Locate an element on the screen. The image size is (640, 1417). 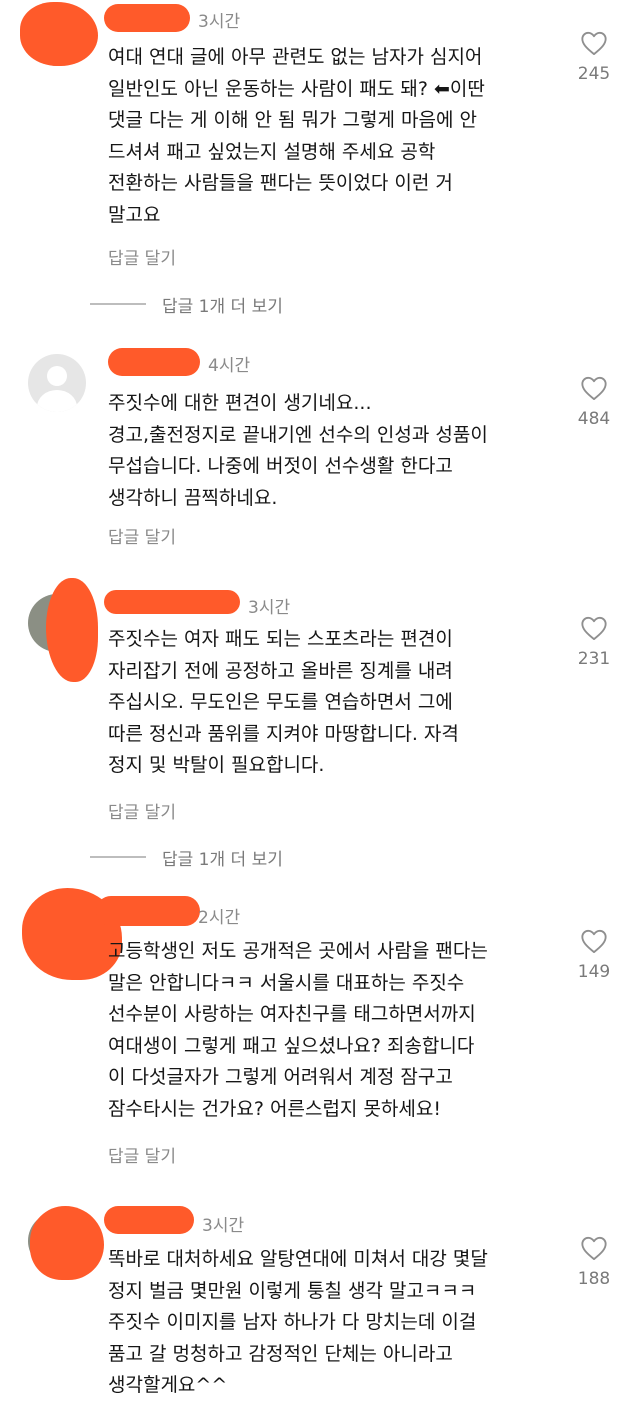
like-count: 484 is located at coordinates (594, 419).